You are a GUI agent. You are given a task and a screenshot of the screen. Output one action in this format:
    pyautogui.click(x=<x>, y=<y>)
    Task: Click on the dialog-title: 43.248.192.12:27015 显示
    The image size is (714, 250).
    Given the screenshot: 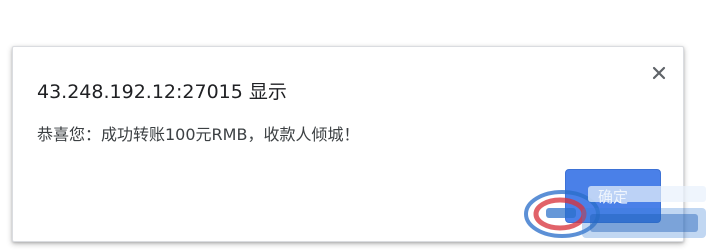 What is the action you would take?
    pyautogui.click(x=162, y=92)
    